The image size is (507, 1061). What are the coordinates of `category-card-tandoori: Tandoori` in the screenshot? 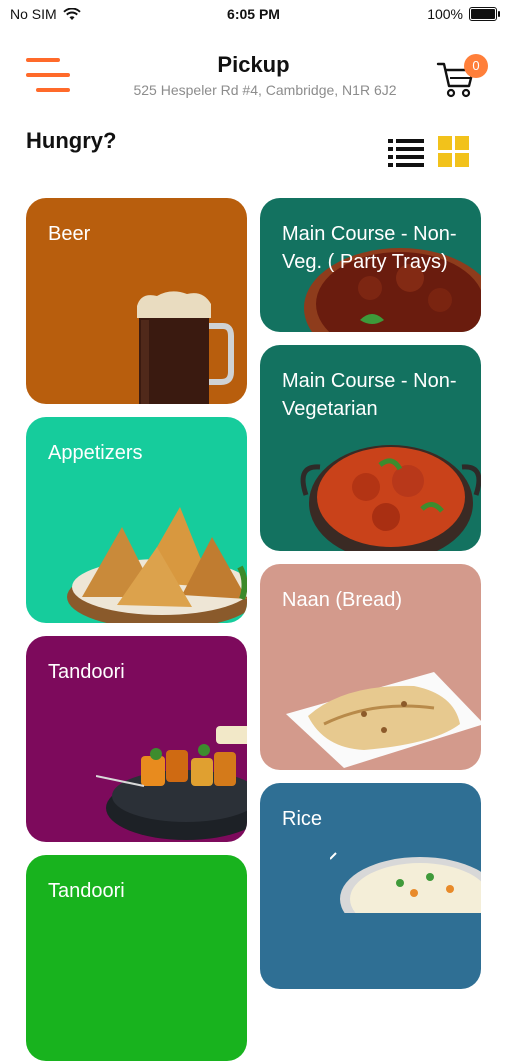 It's located at (136, 739).